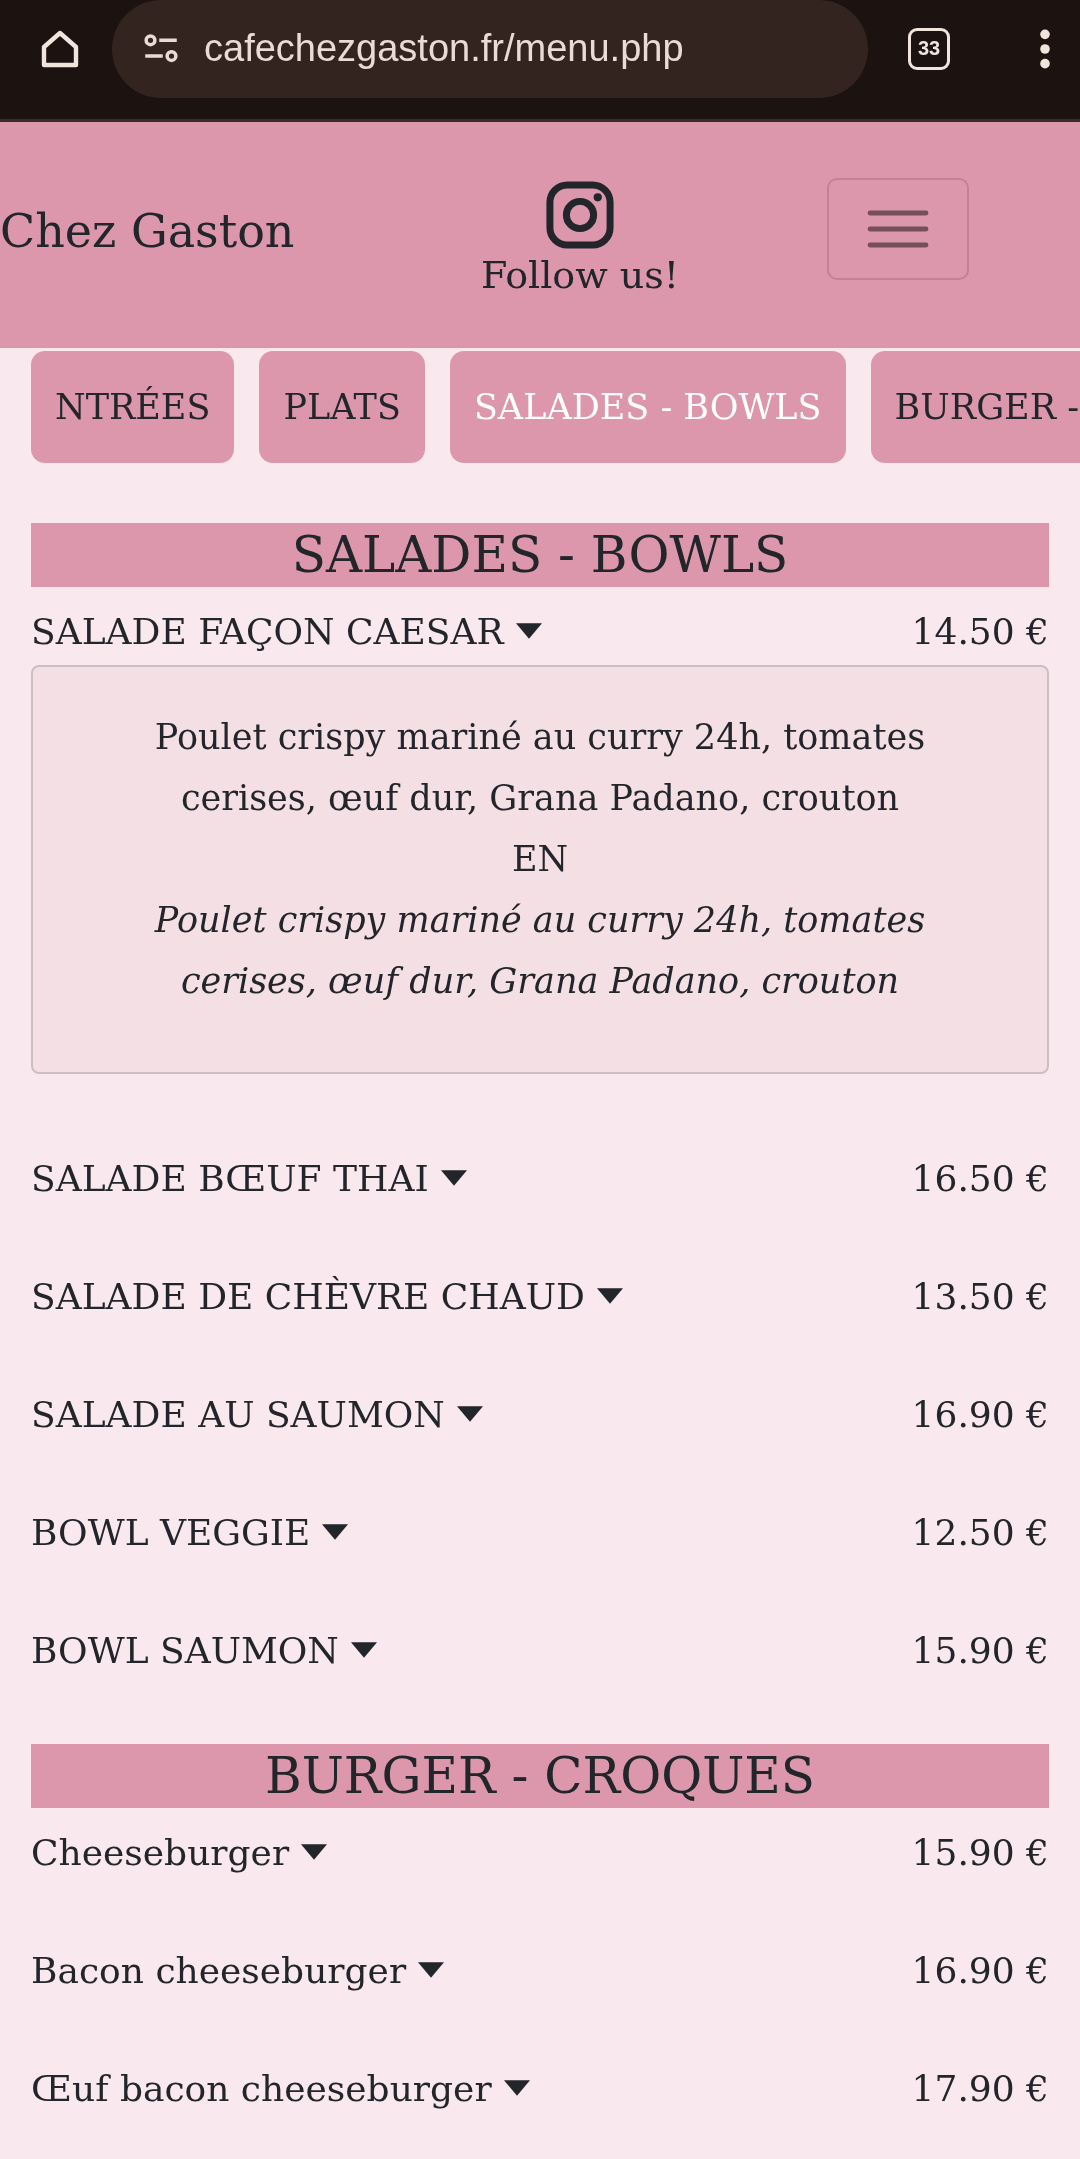 This screenshot has width=1080, height=2159. What do you see at coordinates (179, 1852) in the screenshot?
I see `dish-toggle: Cheeseburger` at bounding box center [179, 1852].